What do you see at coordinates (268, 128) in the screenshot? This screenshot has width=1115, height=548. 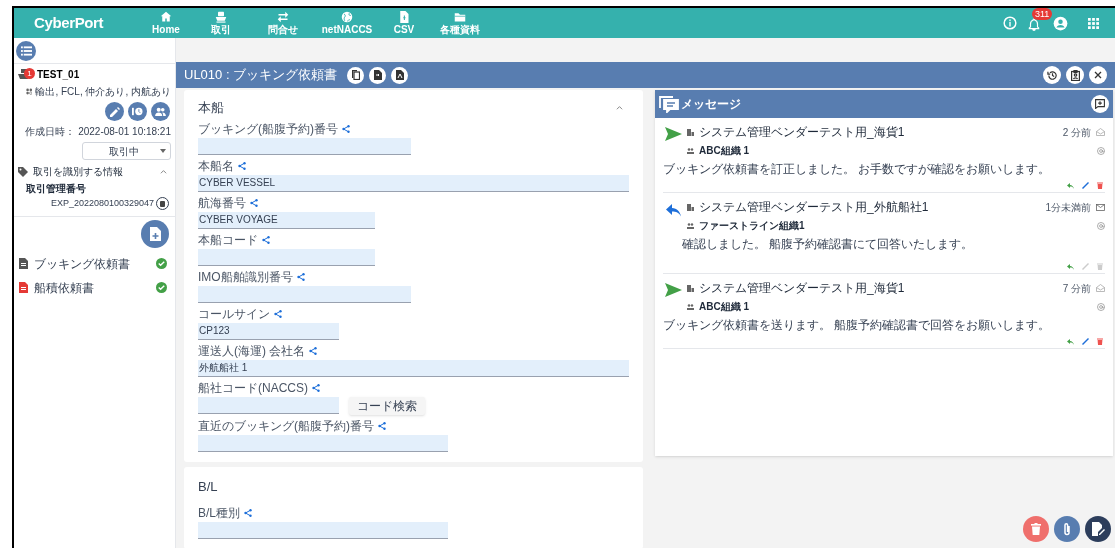 I see `field-label: ブッキング(船腹予約)番号` at bounding box center [268, 128].